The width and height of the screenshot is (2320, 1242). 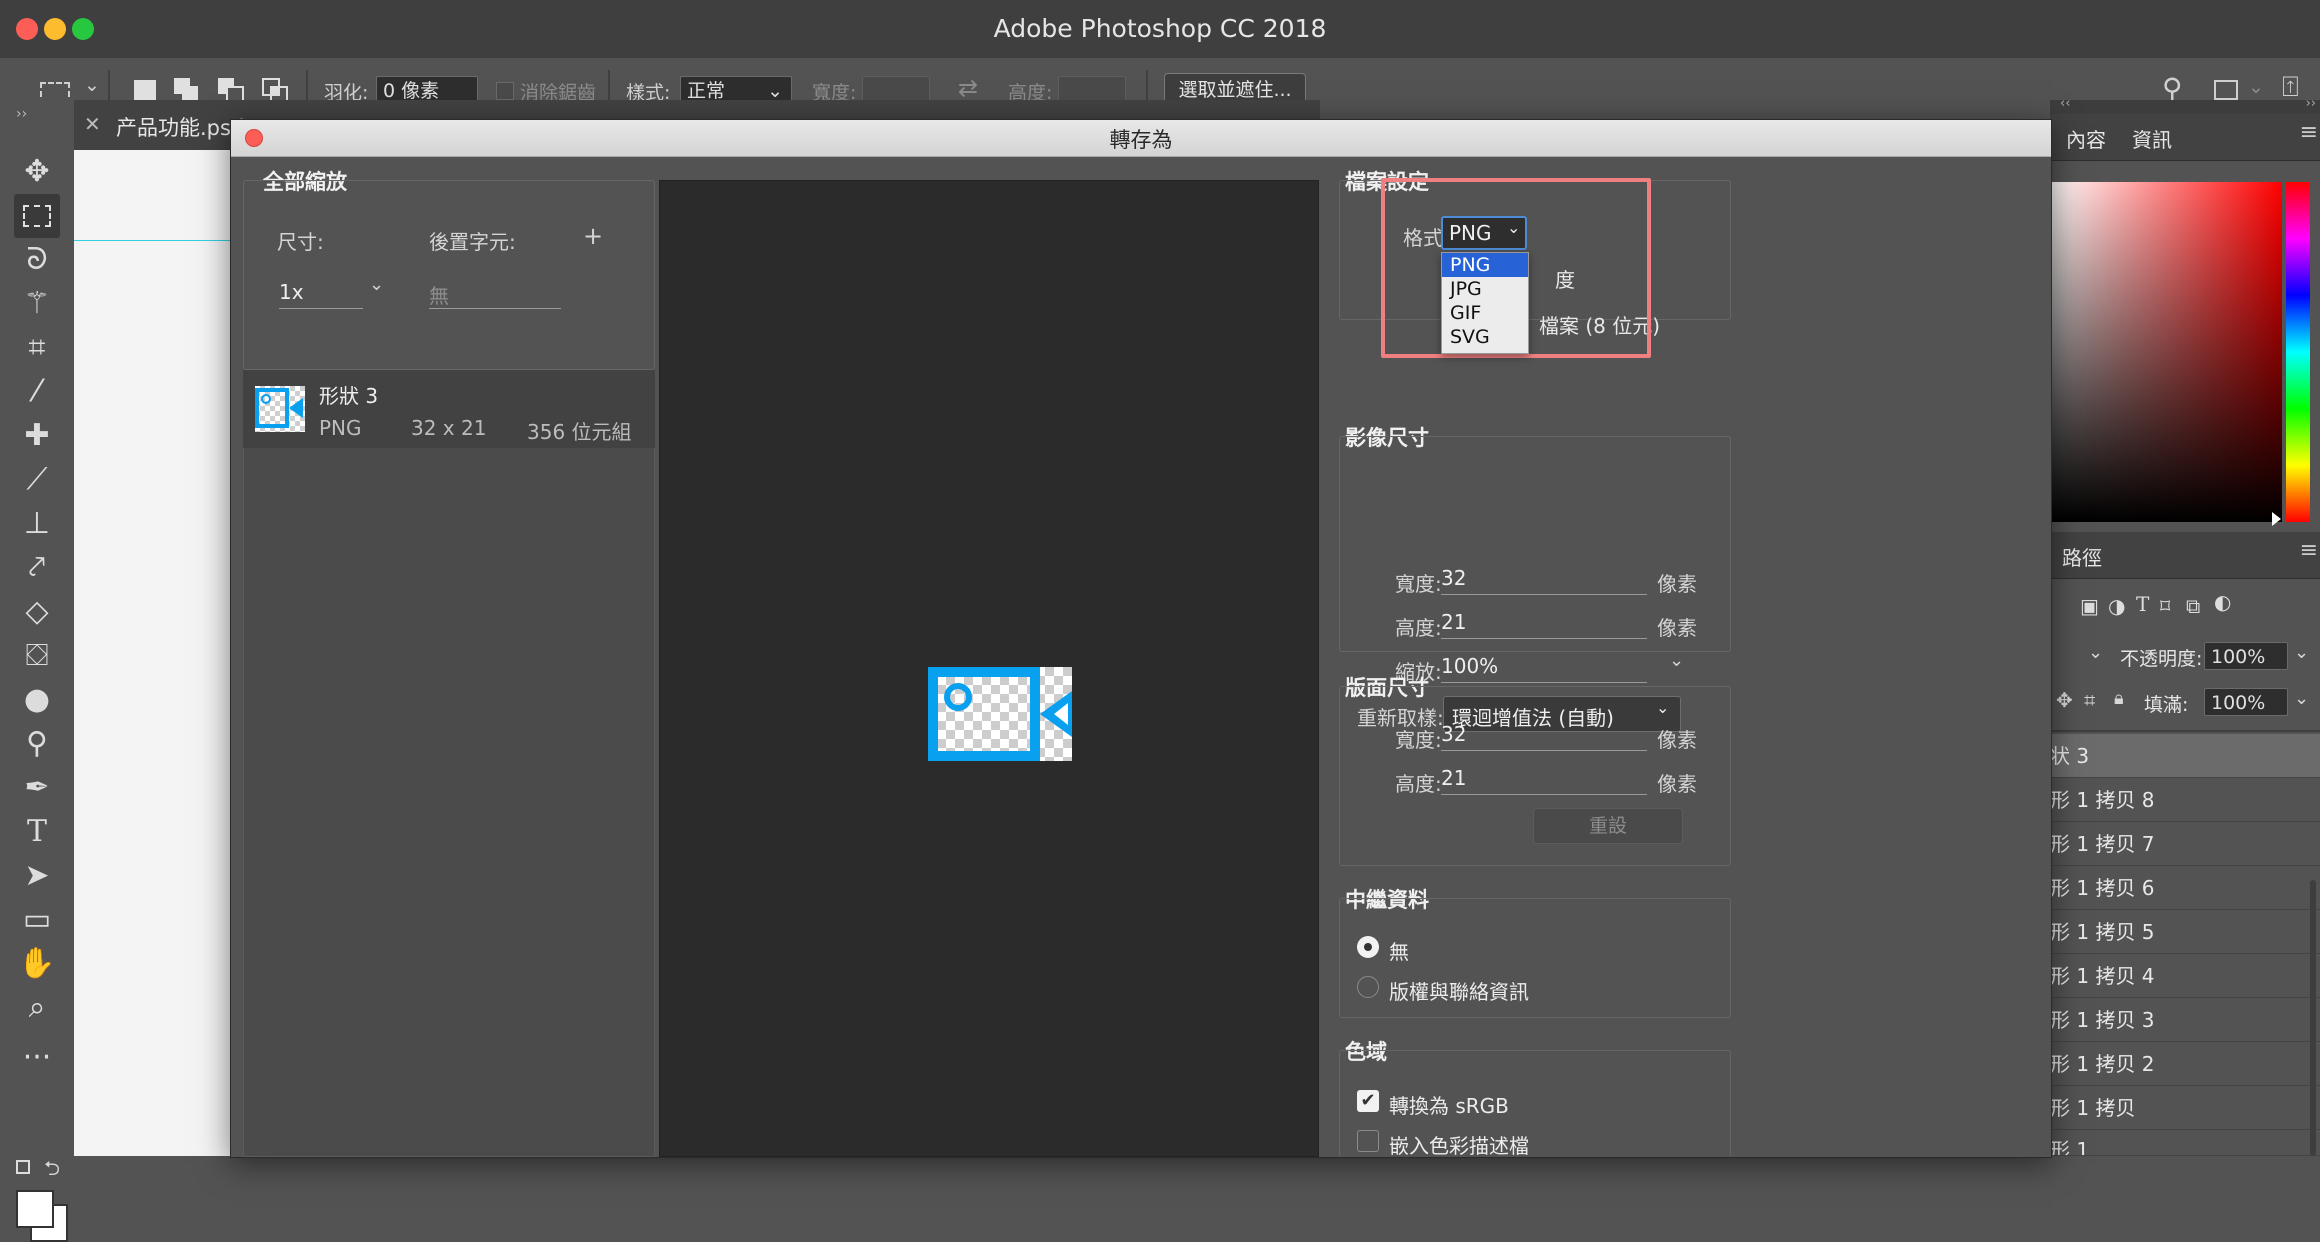 What do you see at coordinates (1418, 740) in the screenshot?
I see `width-label: 寬度:` at bounding box center [1418, 740].